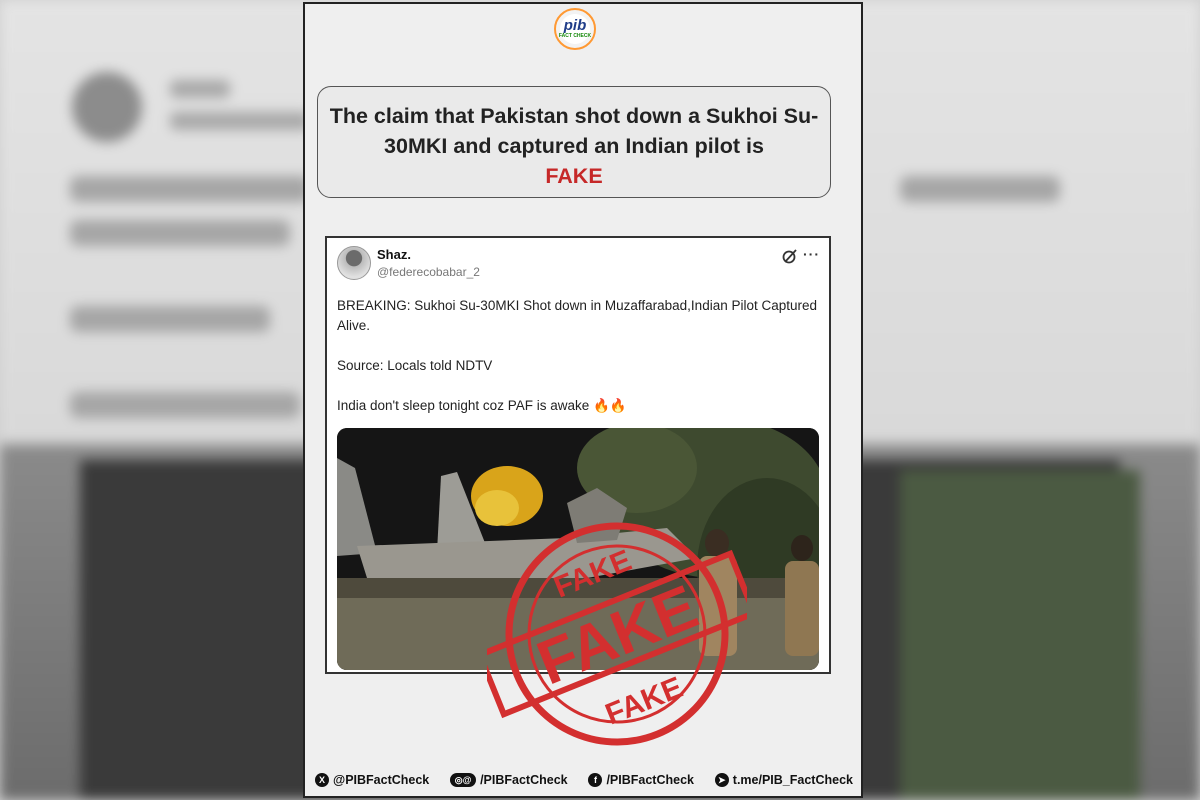  I want to click on facebook-icon: f, so click(595, 780).